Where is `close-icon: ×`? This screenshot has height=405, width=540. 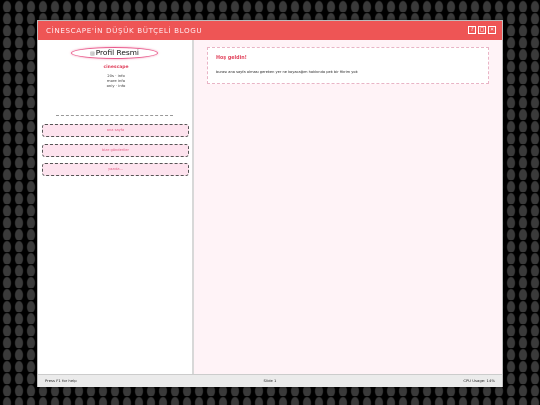 close-icon: × is located at coordinates (492, 29).